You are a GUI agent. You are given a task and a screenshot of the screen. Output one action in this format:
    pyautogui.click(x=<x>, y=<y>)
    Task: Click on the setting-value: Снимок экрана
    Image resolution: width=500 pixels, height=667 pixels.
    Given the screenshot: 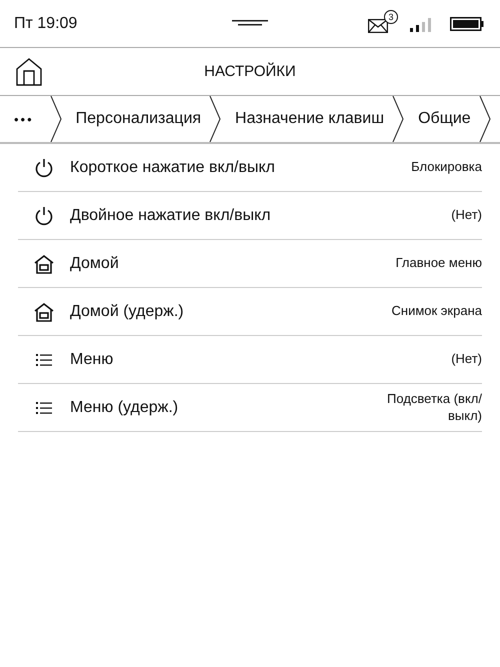 What is the action you would take?
    pyautogui.click(x=437, y=311)
    